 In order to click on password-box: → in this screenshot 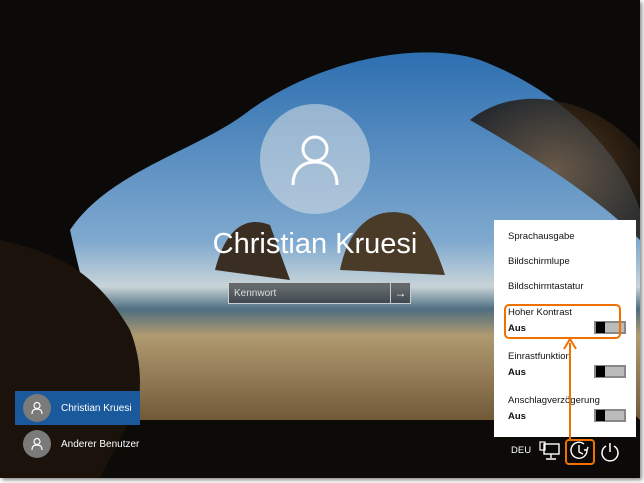, I will do `click(319, 293)`.